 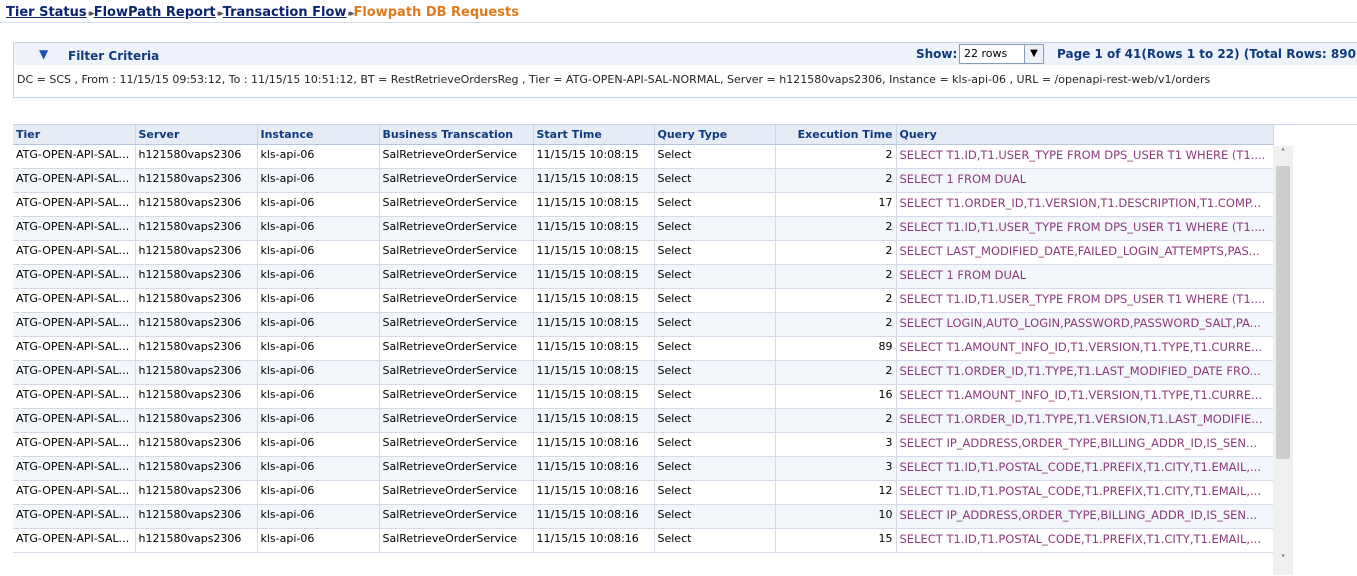 What do you see at coordinates (1033, 54) in the screenshot?
I see `chevron-down-icon: ▼` at bounding box center [1033, 54].